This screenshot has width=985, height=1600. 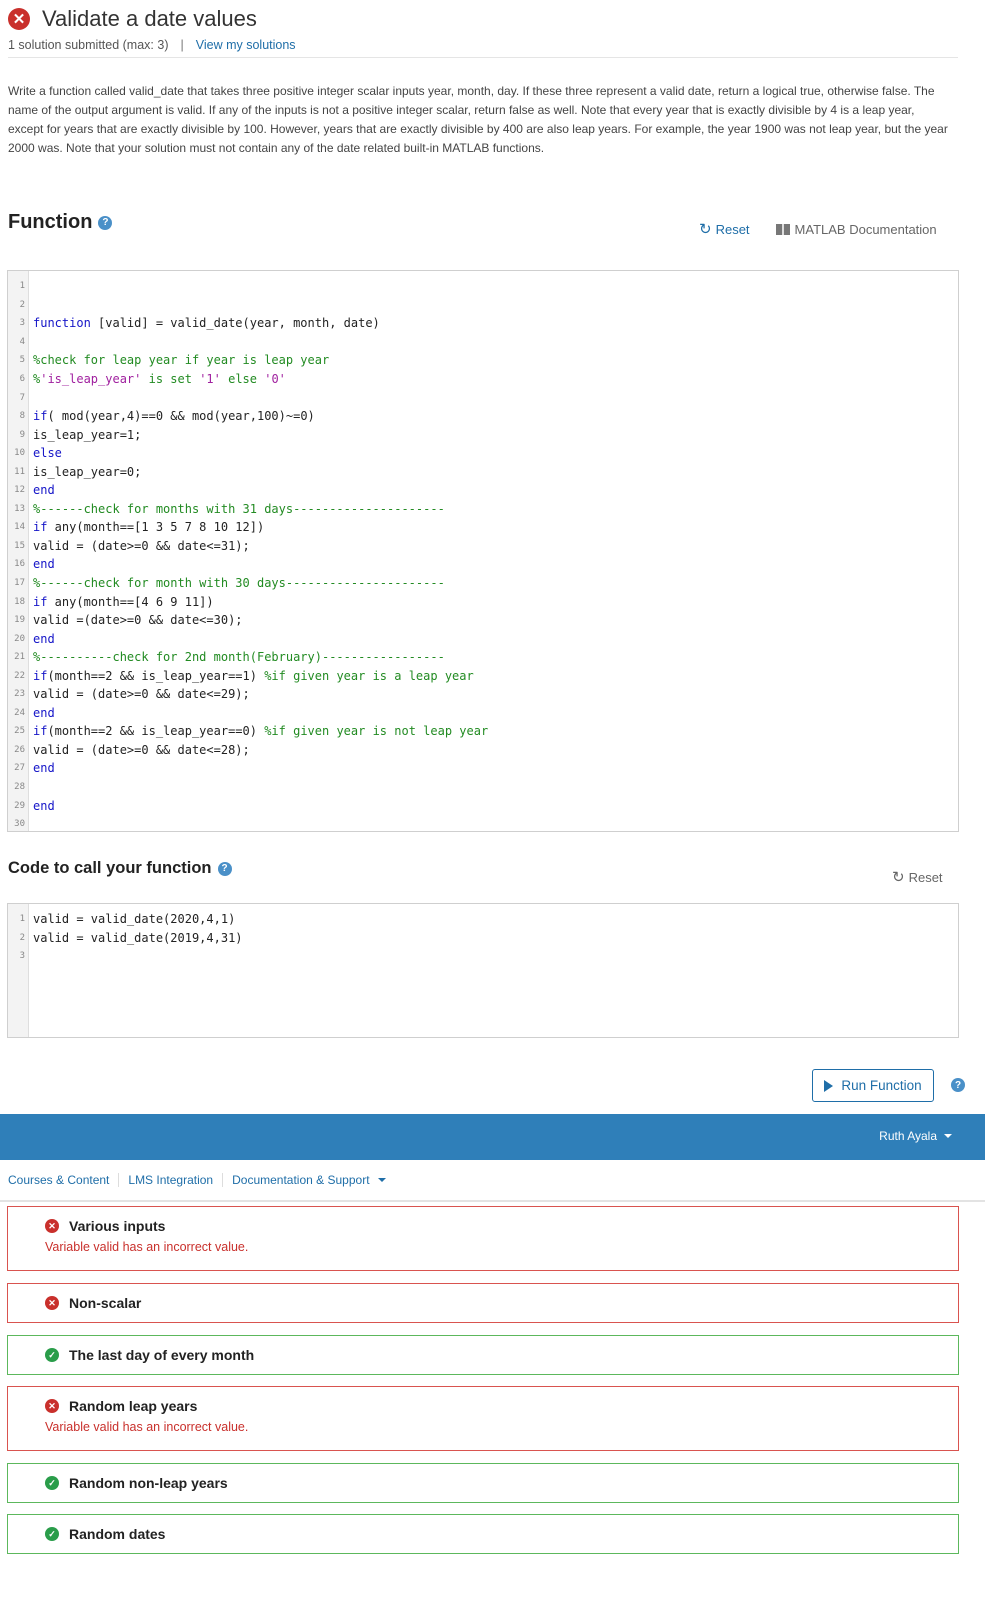 What do you see at coordinates (483, 713) in the screenshot?
I see `code-line: 24 end` at bounding box center [483, 713].